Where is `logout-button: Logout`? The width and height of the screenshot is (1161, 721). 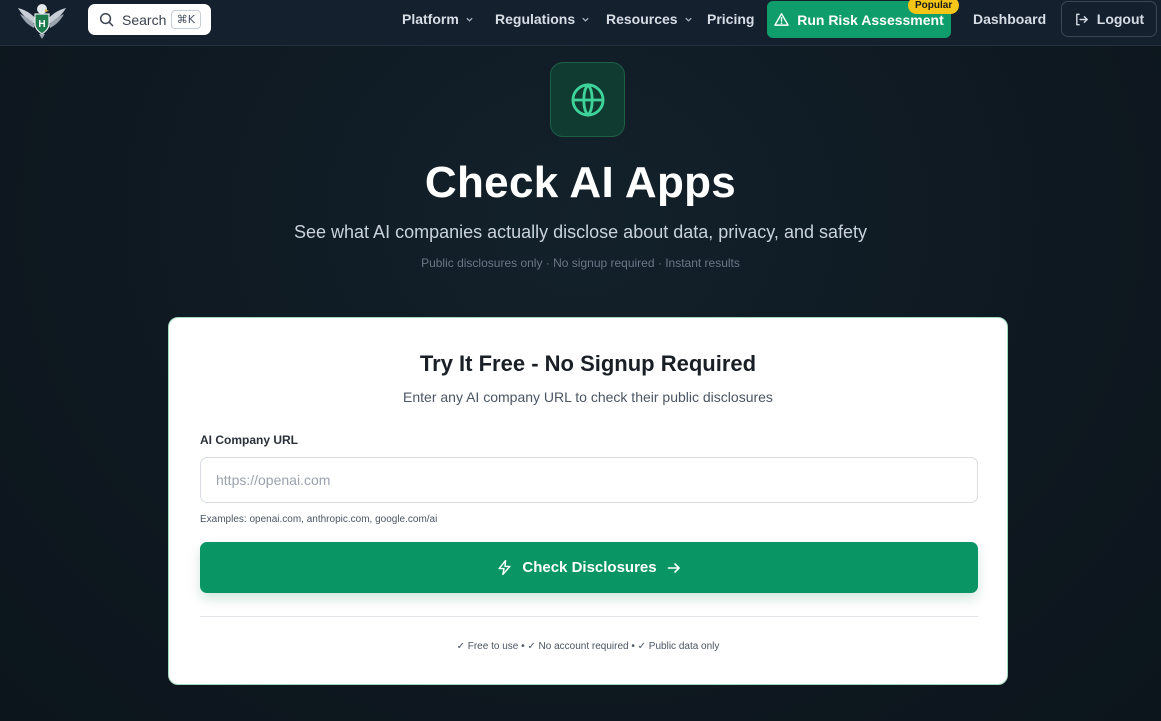
logout-button: Logout is located at coordinates (1109, 19).